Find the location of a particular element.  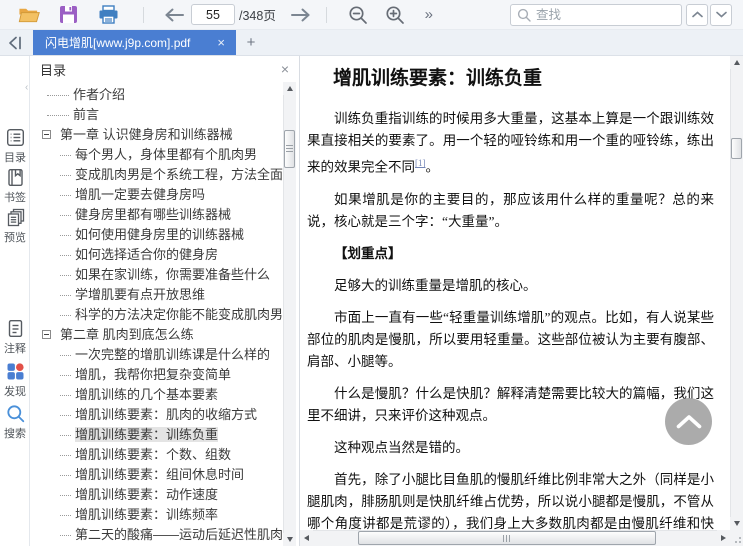

tab-bar: 闪电增肌[www.j9p.com].pdf × + is located at coordinates (371, 43).